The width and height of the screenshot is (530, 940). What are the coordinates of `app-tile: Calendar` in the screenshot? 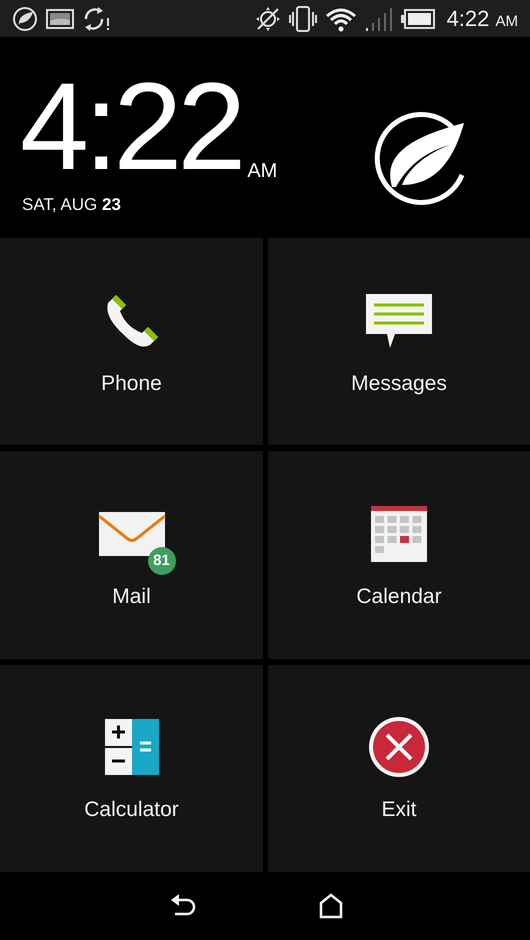 It's located at (399, 555).